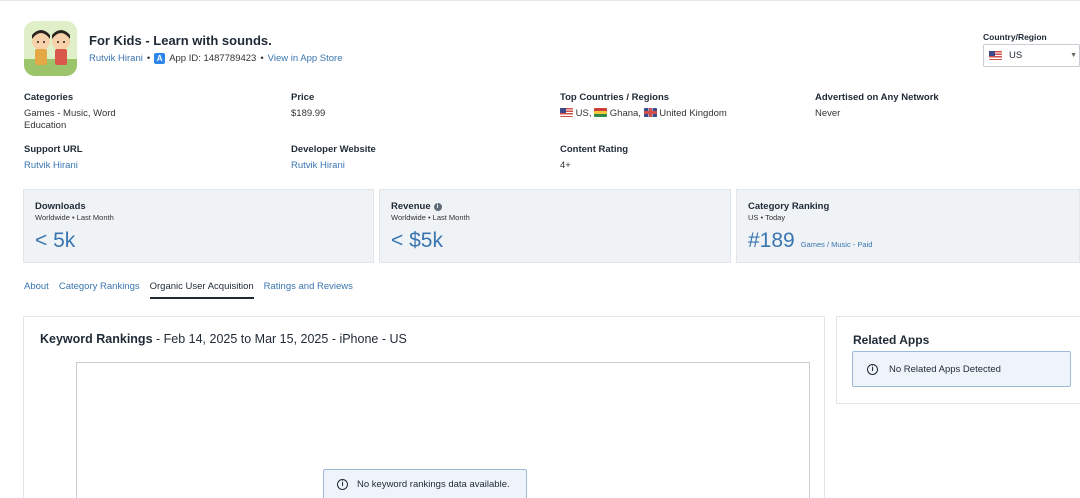 The height and width of the screenshot is (498, 1080). I want to click on revenue-title: Revenue, so click(411, 206).